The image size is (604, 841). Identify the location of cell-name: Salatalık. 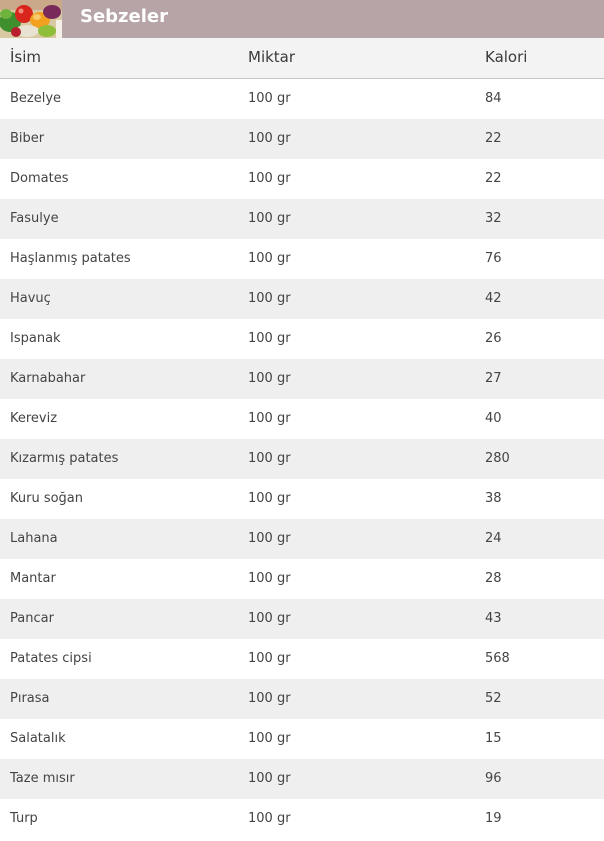
(38, 738).